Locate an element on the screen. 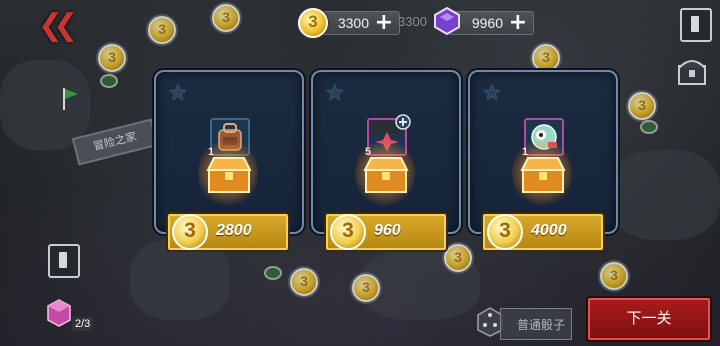 This screenshot has width=720, height=346. card-button is located at coordinates (64, 261).